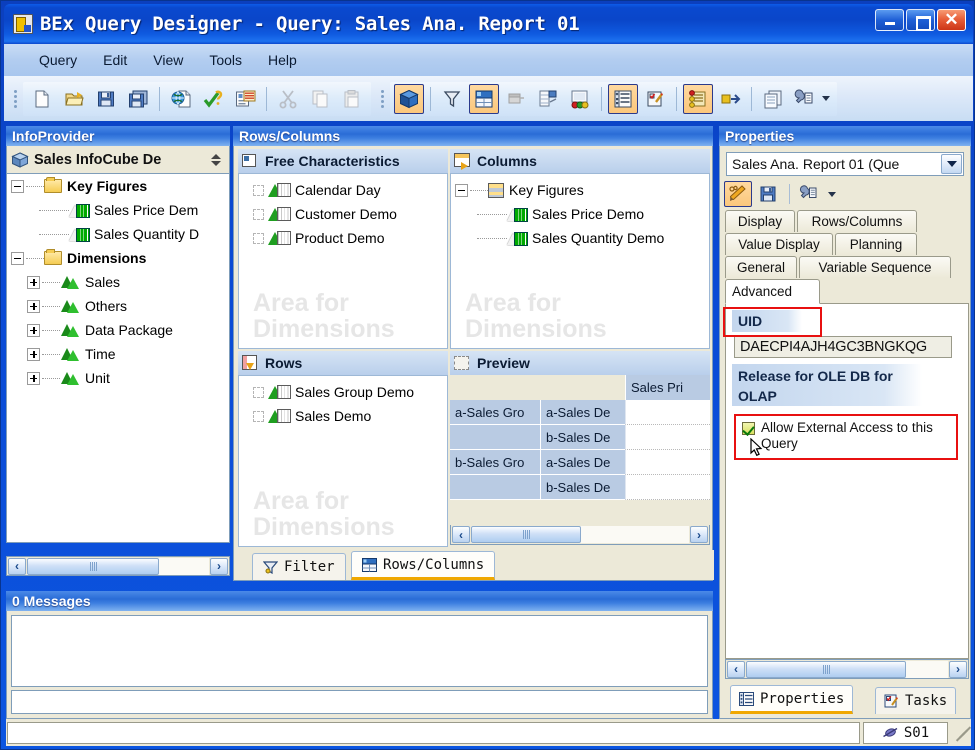  What do you see at coordinates (58, 60) in the screenshot?
I see `menu-item-query: Query` at bounding box center [58, 60].